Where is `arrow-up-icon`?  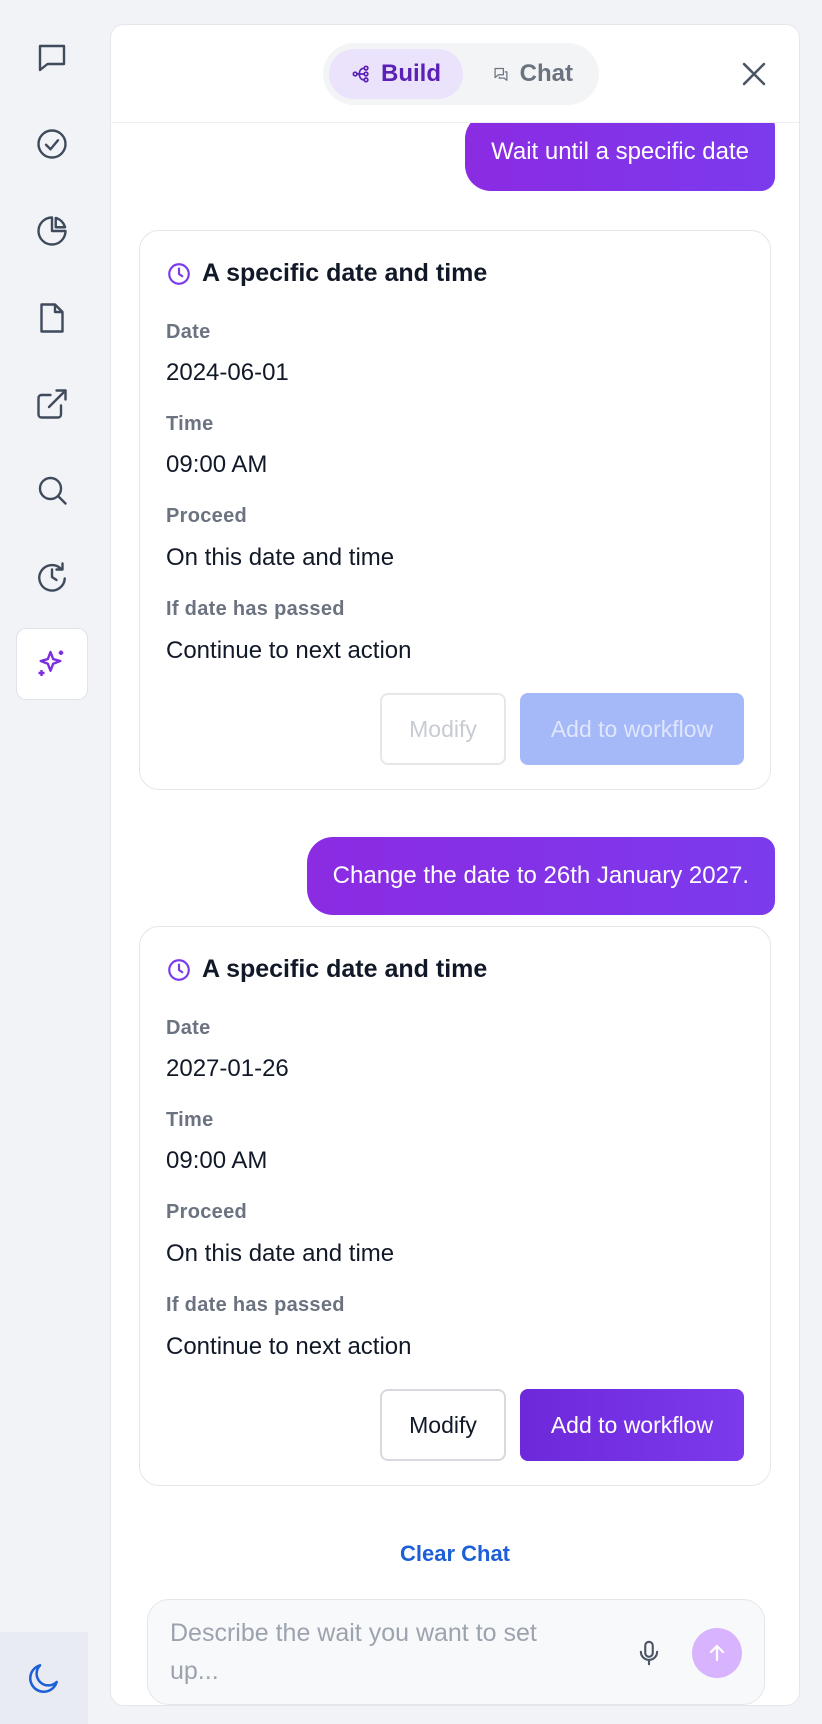 arrow-up-icon is located at coordinates (717, 1653).